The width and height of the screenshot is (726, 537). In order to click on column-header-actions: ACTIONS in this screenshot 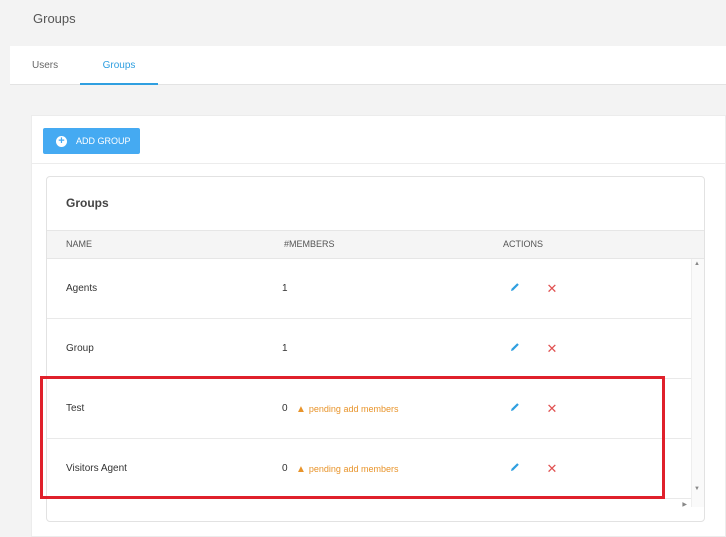, I will do `click(523, 244)`.